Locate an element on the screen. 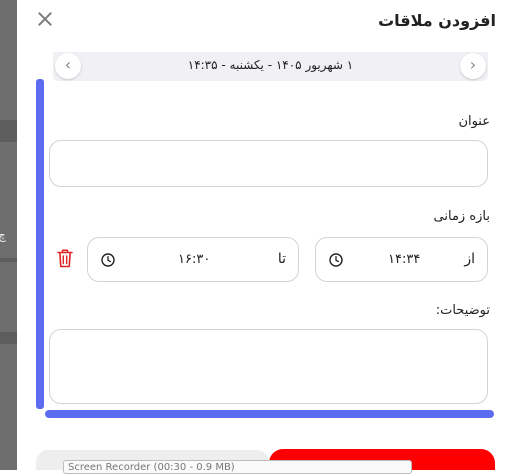 The height and width of the screenshot is (474, 506). date-navigator: ‹ ۱ شهریور ۱۴۰۵ - یکشنبه - ۱۴:۳۵ › is located at coordinates (270, 66).